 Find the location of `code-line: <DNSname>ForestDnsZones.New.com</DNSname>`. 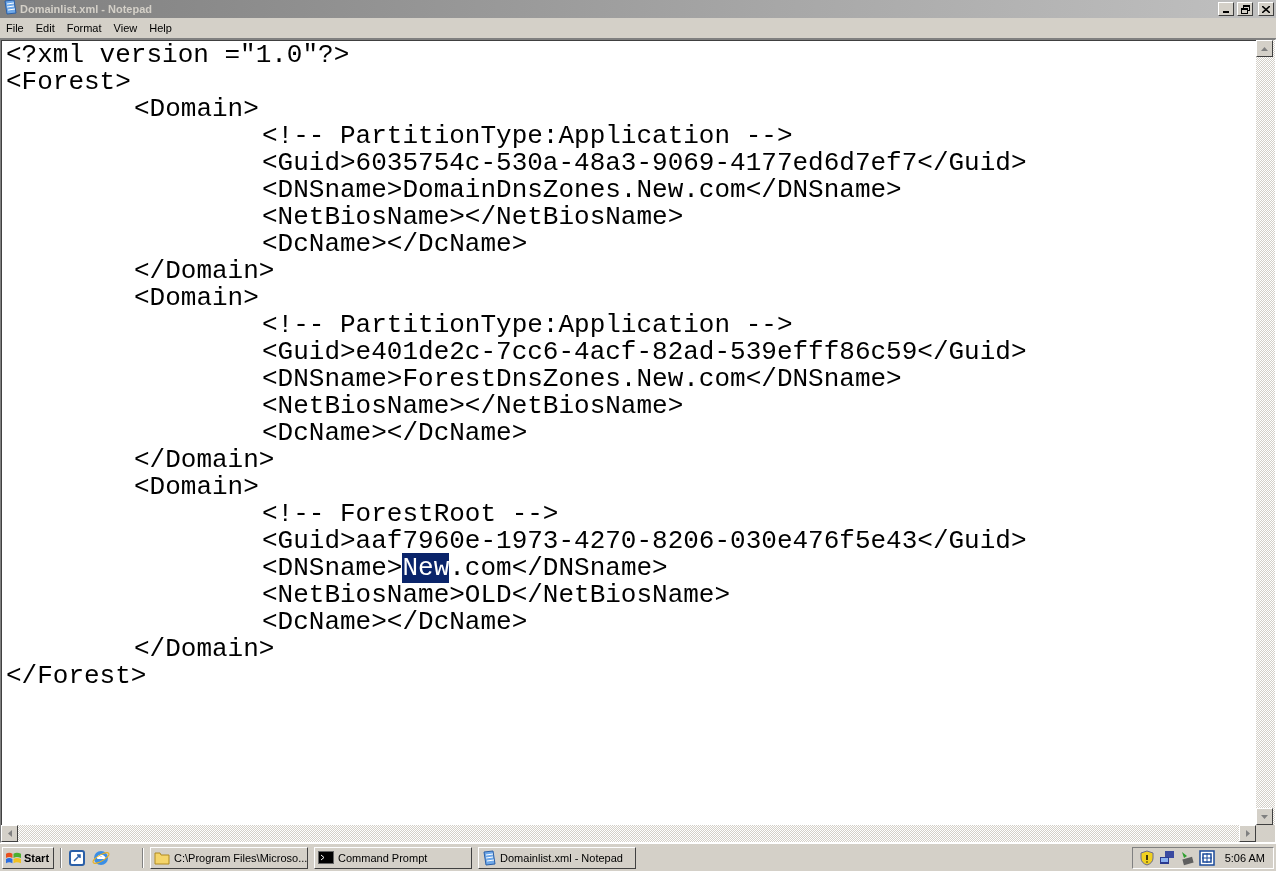

code-line: <DNSname>ForestDnsZones.New.com</DNSname> is located at coordinates (582, 379).